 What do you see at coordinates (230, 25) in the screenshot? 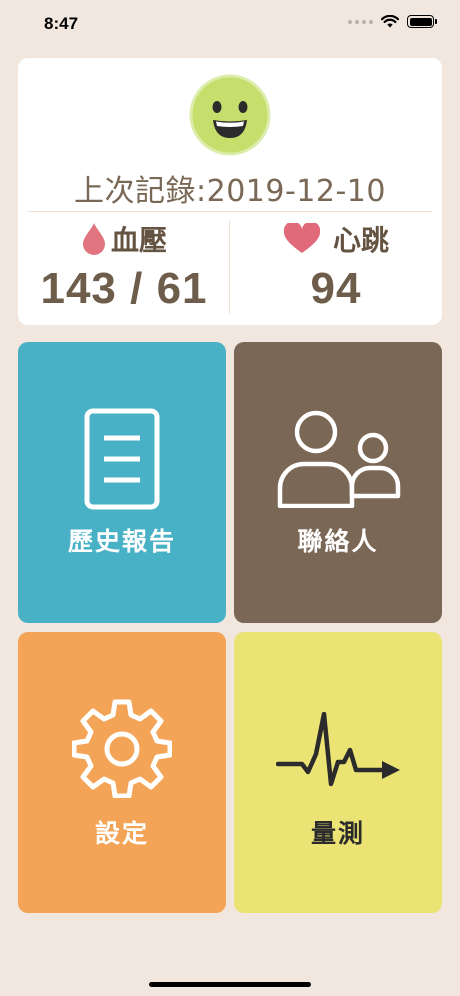
I see `status-bar: 8:47` at bounding box center [230, 25].